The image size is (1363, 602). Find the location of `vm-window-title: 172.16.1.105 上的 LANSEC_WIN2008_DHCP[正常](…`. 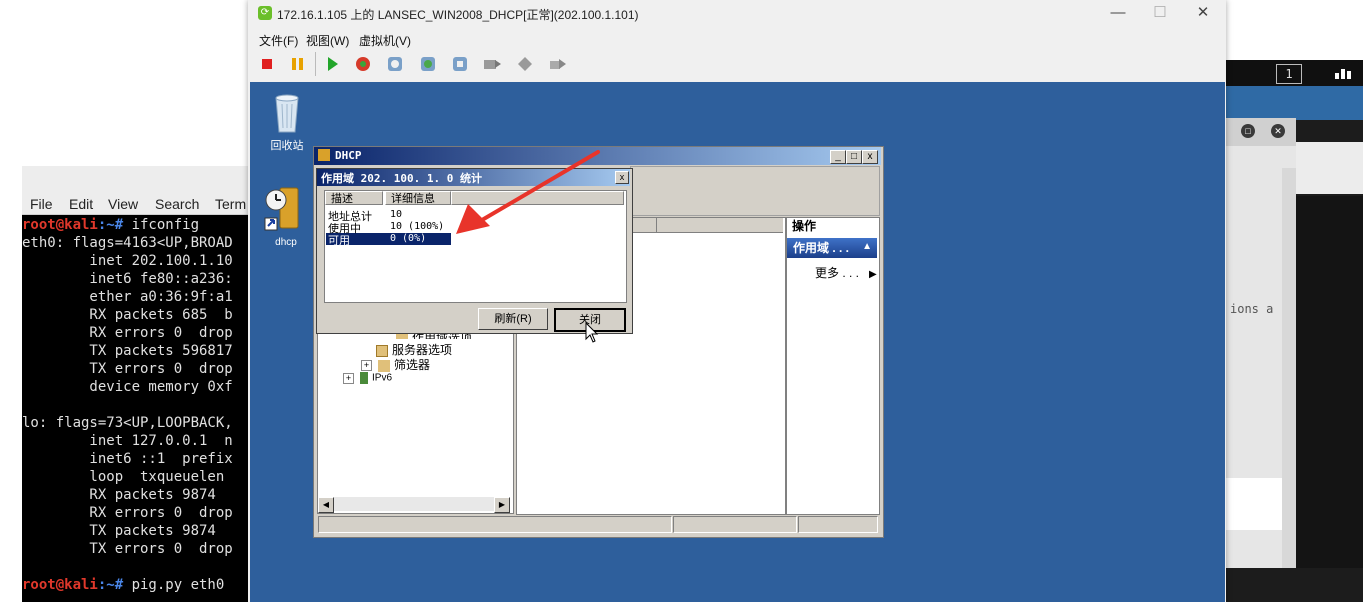

vm-window-title: 172.16.1.105 上的 LANSEC_WIN2008_DHCP[正常](… is located at coordinates (458, 15).